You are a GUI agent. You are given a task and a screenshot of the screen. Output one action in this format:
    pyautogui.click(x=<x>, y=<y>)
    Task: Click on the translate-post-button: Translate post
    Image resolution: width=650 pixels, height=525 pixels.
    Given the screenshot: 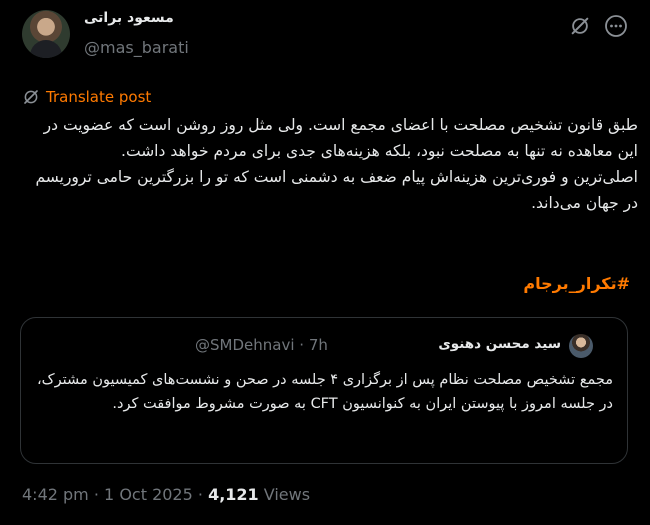 What is the action you would take?
    pyautogui.click(x=86, y=97)
    